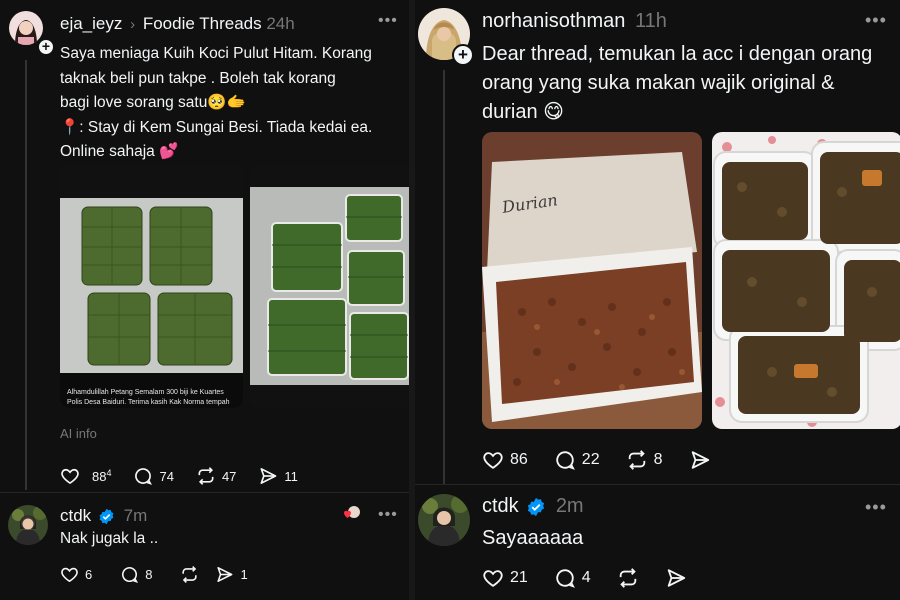  I want to click on post-line: durian 😋, so click(523, 112).